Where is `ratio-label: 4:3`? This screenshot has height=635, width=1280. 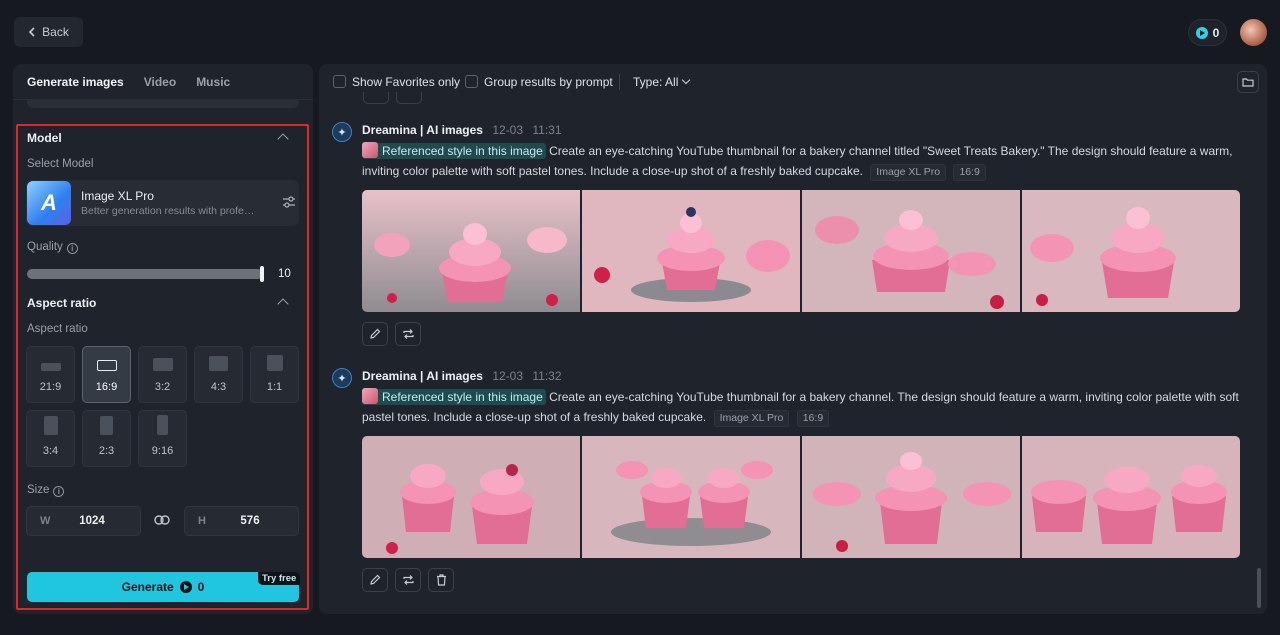
ratio-label: 4:3 is located at coordinates (218, 387).